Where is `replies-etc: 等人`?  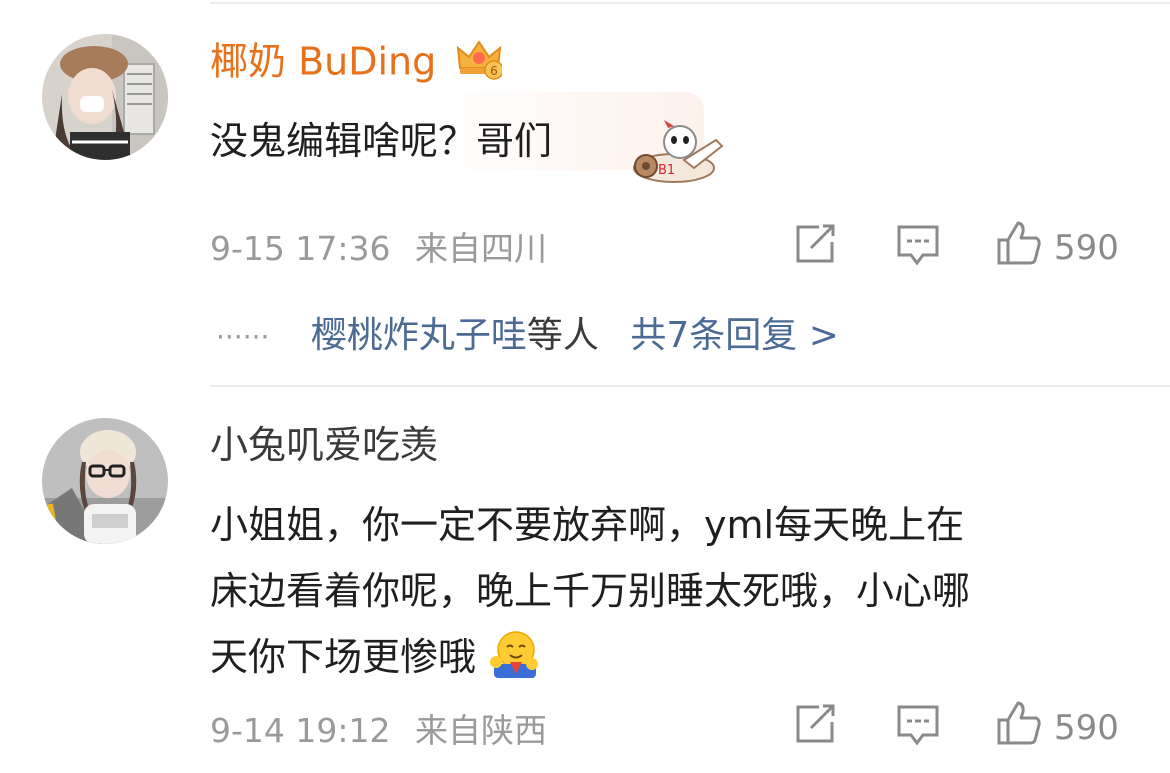
replies-etc: 等人 is located at coordinates (562, 335).